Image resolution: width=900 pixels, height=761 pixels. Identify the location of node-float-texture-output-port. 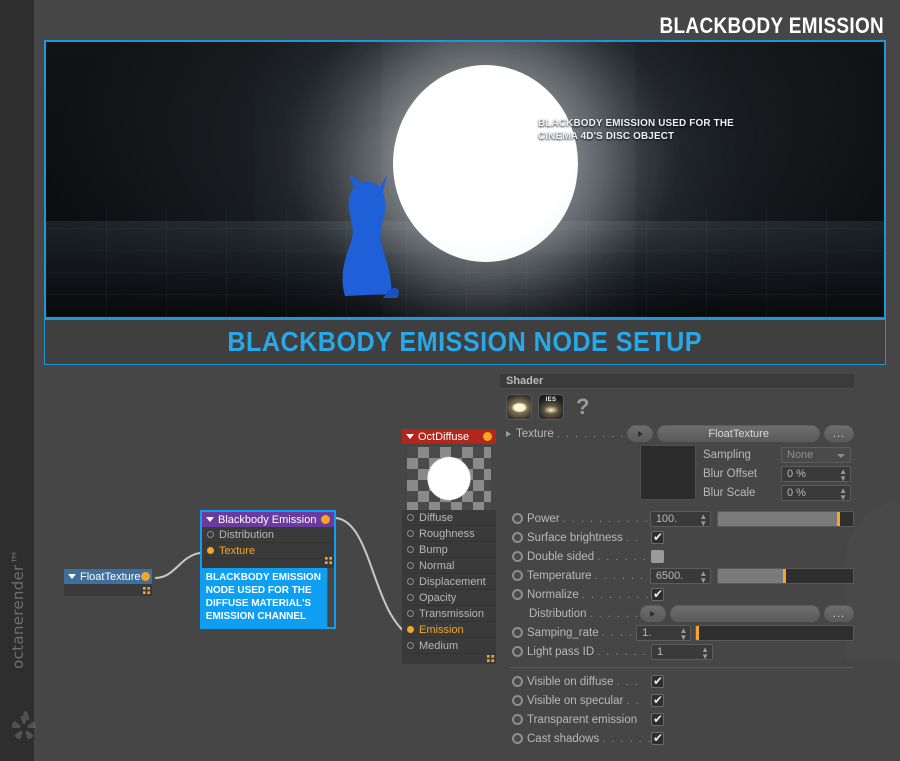
(145, 576).